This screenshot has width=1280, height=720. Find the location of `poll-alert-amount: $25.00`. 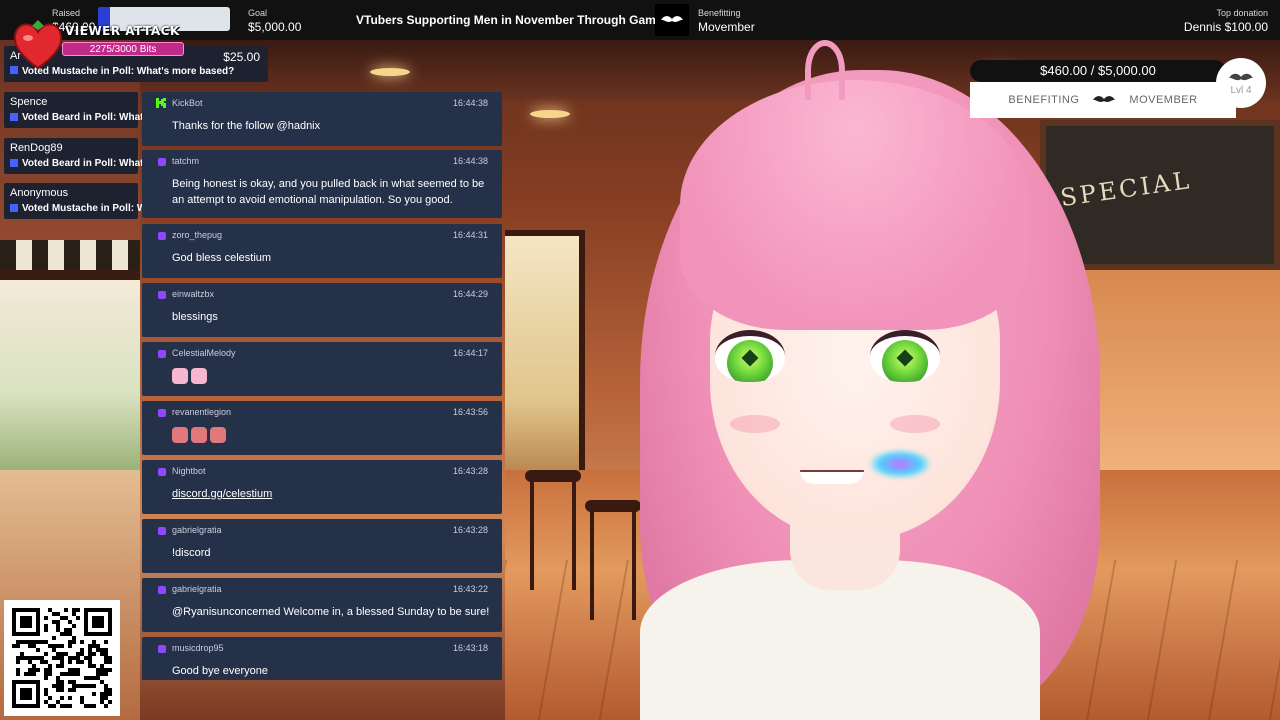

poll-alert-amount: $25.00 is located at coordinates (241, 57).